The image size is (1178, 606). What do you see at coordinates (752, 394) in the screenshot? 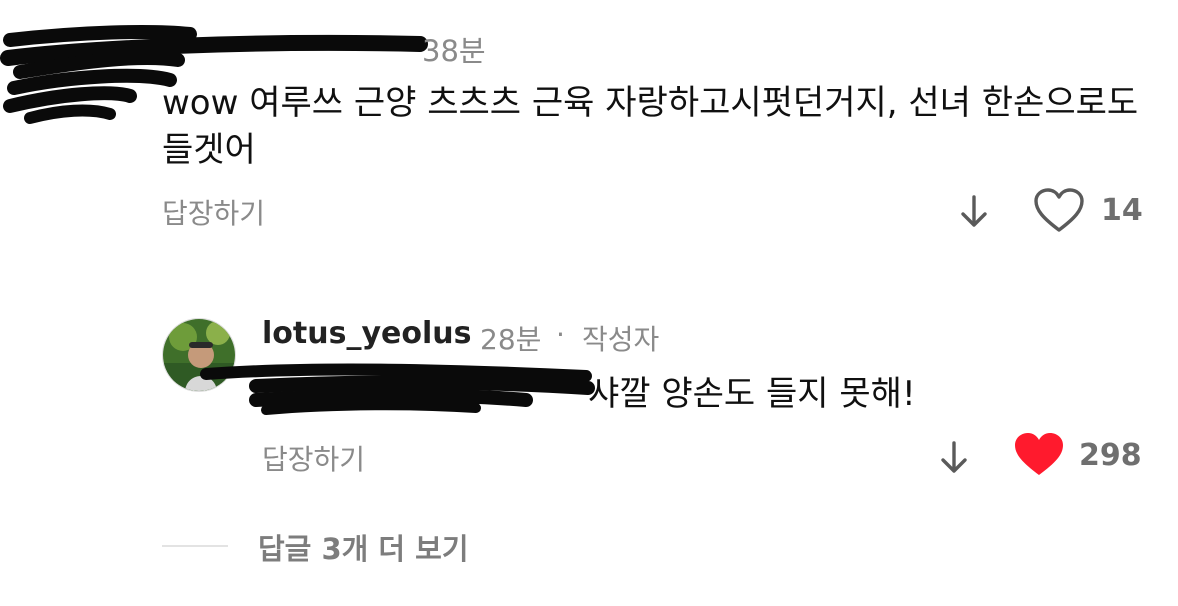
I see `comment-2-text: 샤깔 양손도 들지 못해!` at bounding box center [752, 394].